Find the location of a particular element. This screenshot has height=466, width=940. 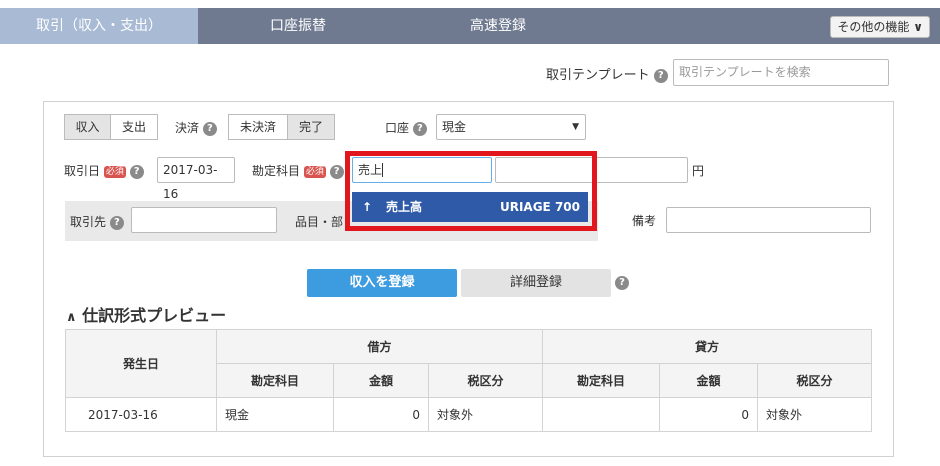

currency-label: 円 is located at coordinates (698, 171).